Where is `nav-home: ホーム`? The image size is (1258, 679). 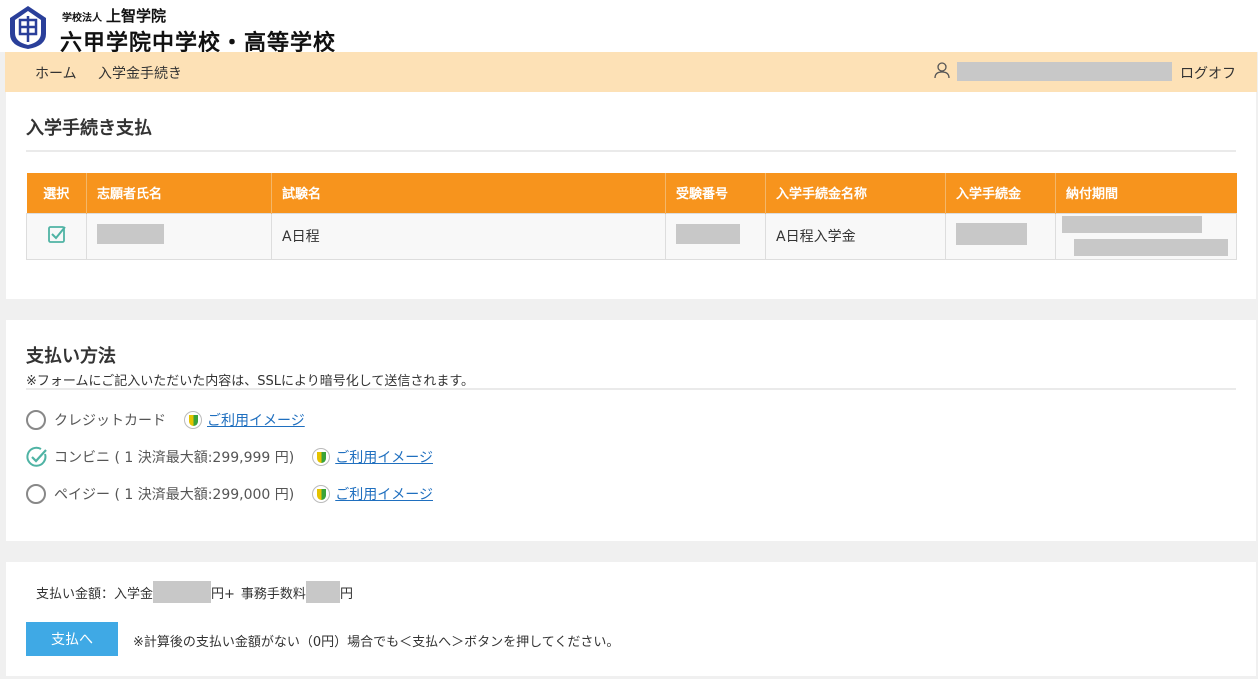 nav-home: ホーム is located at coordinates (56, 73).